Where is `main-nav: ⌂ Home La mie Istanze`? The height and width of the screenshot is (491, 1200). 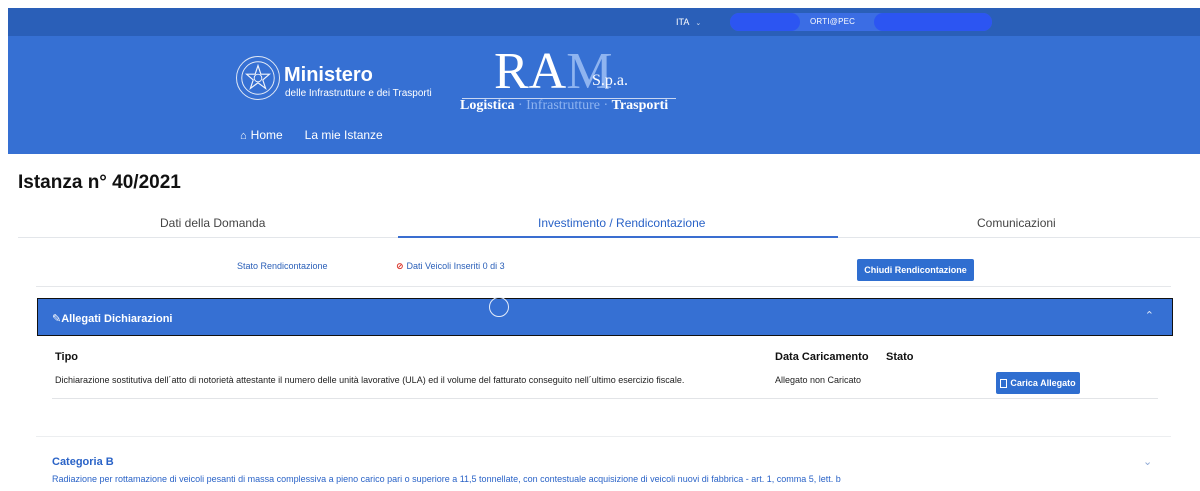 main-nav: ⌂ Home La mie Istanze is located at coordinates (311, 135).